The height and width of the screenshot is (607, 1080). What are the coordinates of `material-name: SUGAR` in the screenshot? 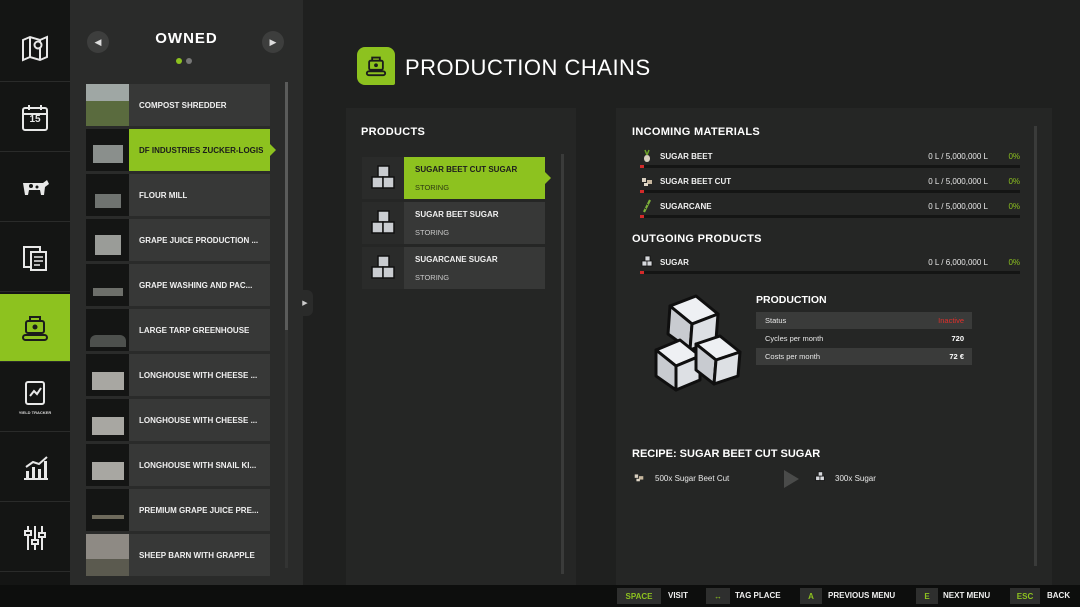 It's located at (674, 262).